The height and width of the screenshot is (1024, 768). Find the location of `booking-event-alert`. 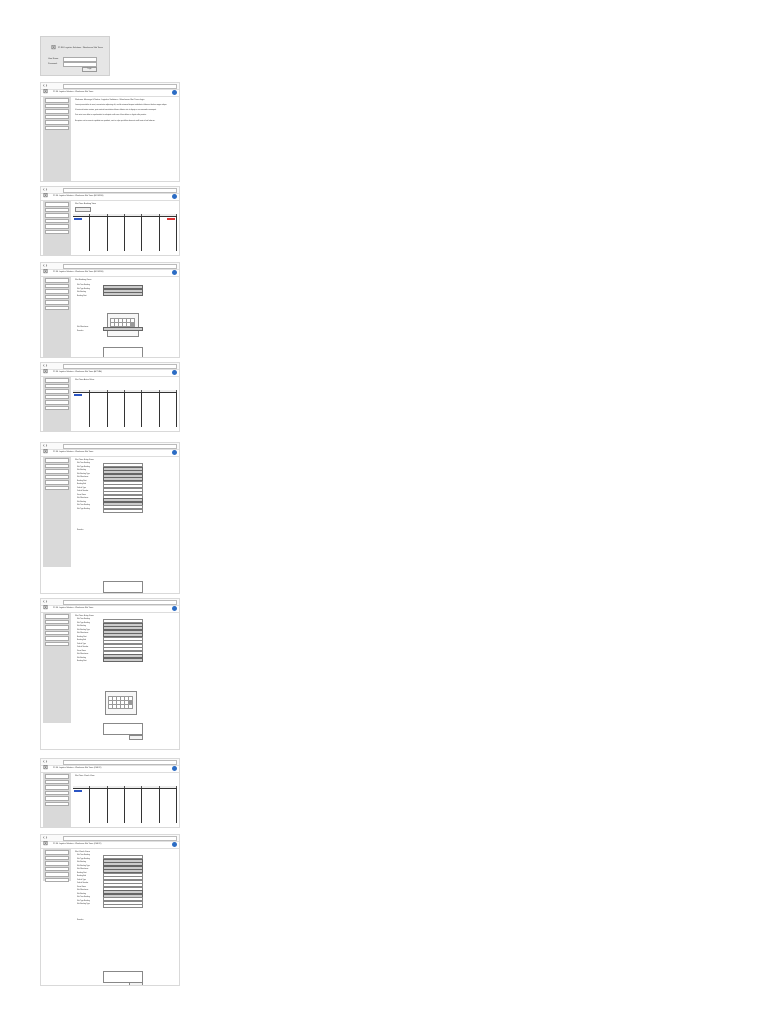

booking-event-alert is located at coordinates (170, 219).